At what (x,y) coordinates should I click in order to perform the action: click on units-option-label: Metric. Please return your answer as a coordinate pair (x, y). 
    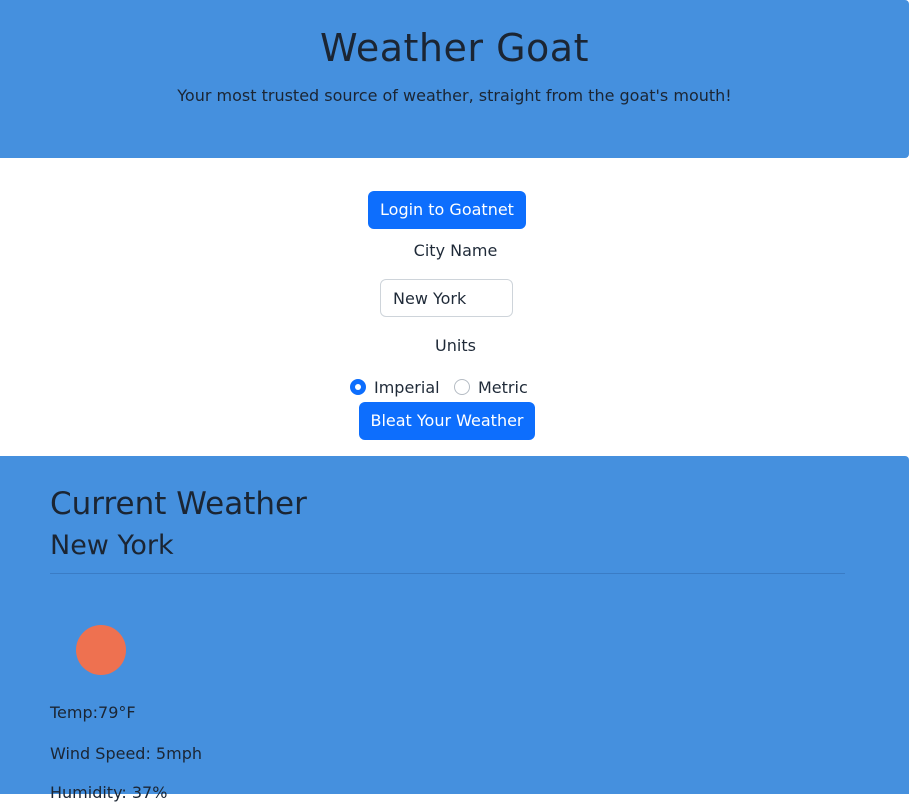
    Looking at the image, I should click on (503, 387).